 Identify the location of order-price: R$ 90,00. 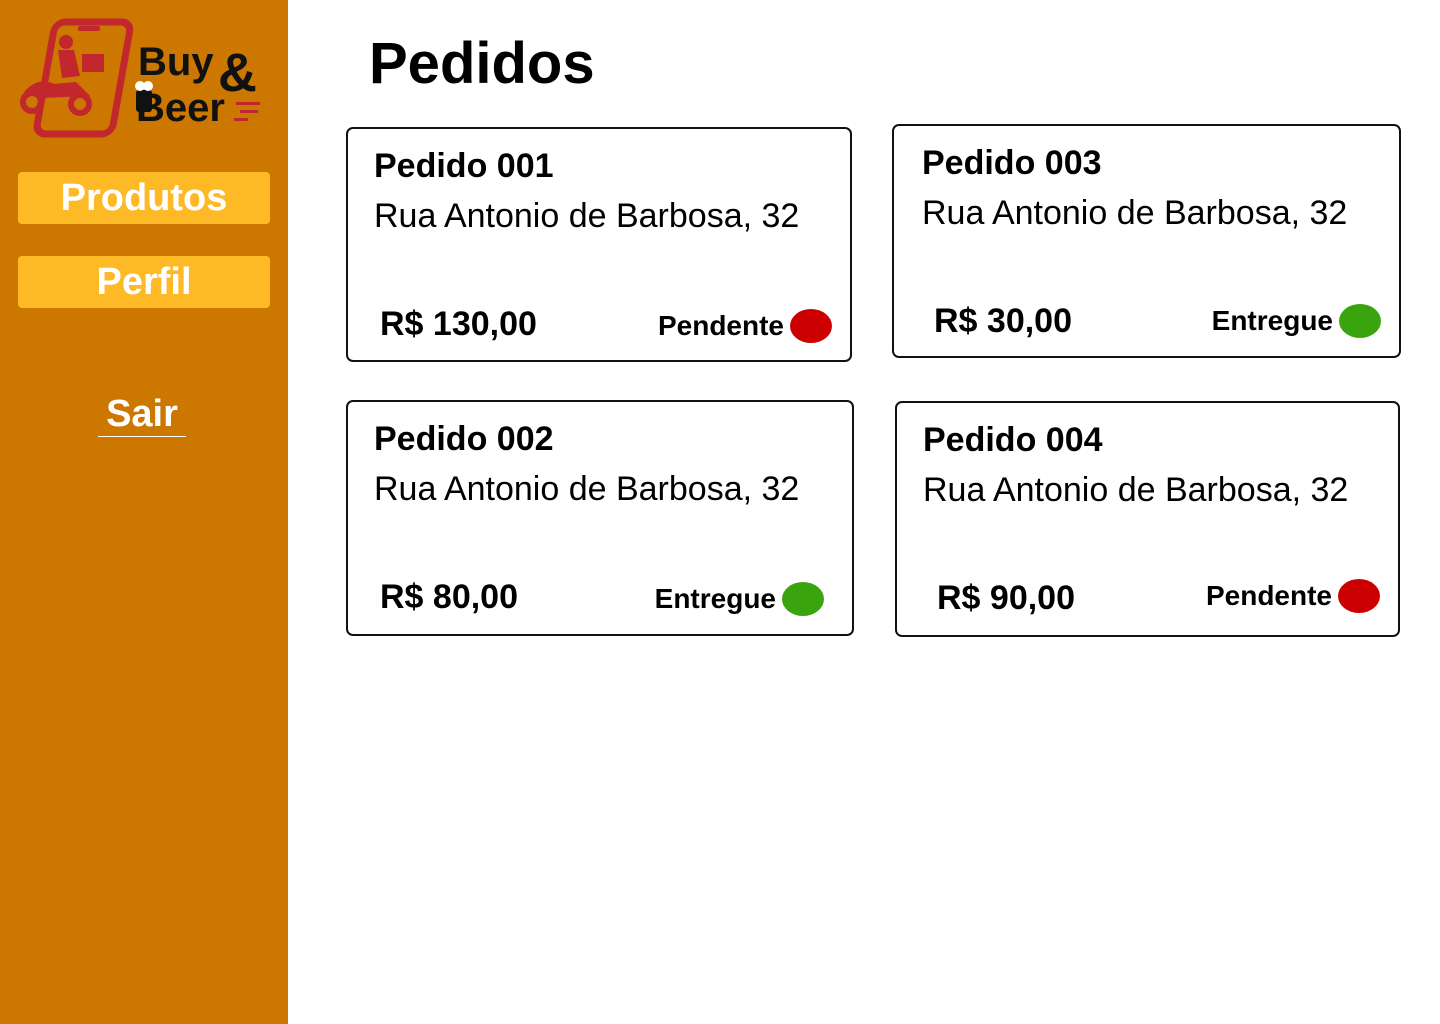
(1006, 598).